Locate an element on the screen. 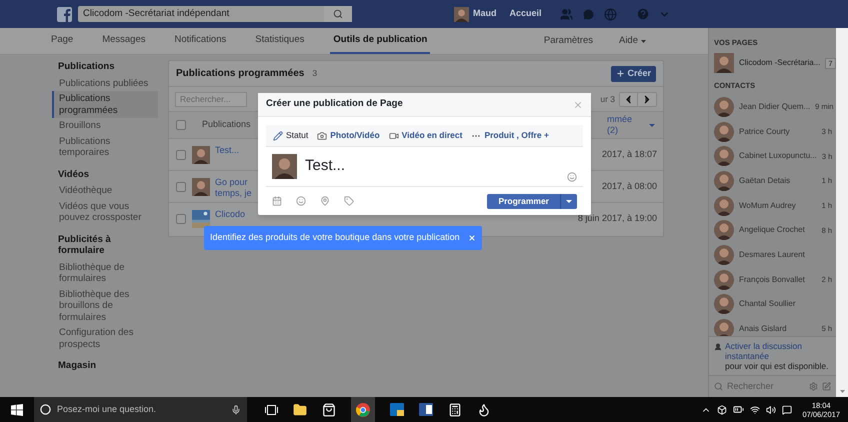 Image resolution: width=848 pixels, height=422 pixels. battery-icon is located at coordinates (738, 409).